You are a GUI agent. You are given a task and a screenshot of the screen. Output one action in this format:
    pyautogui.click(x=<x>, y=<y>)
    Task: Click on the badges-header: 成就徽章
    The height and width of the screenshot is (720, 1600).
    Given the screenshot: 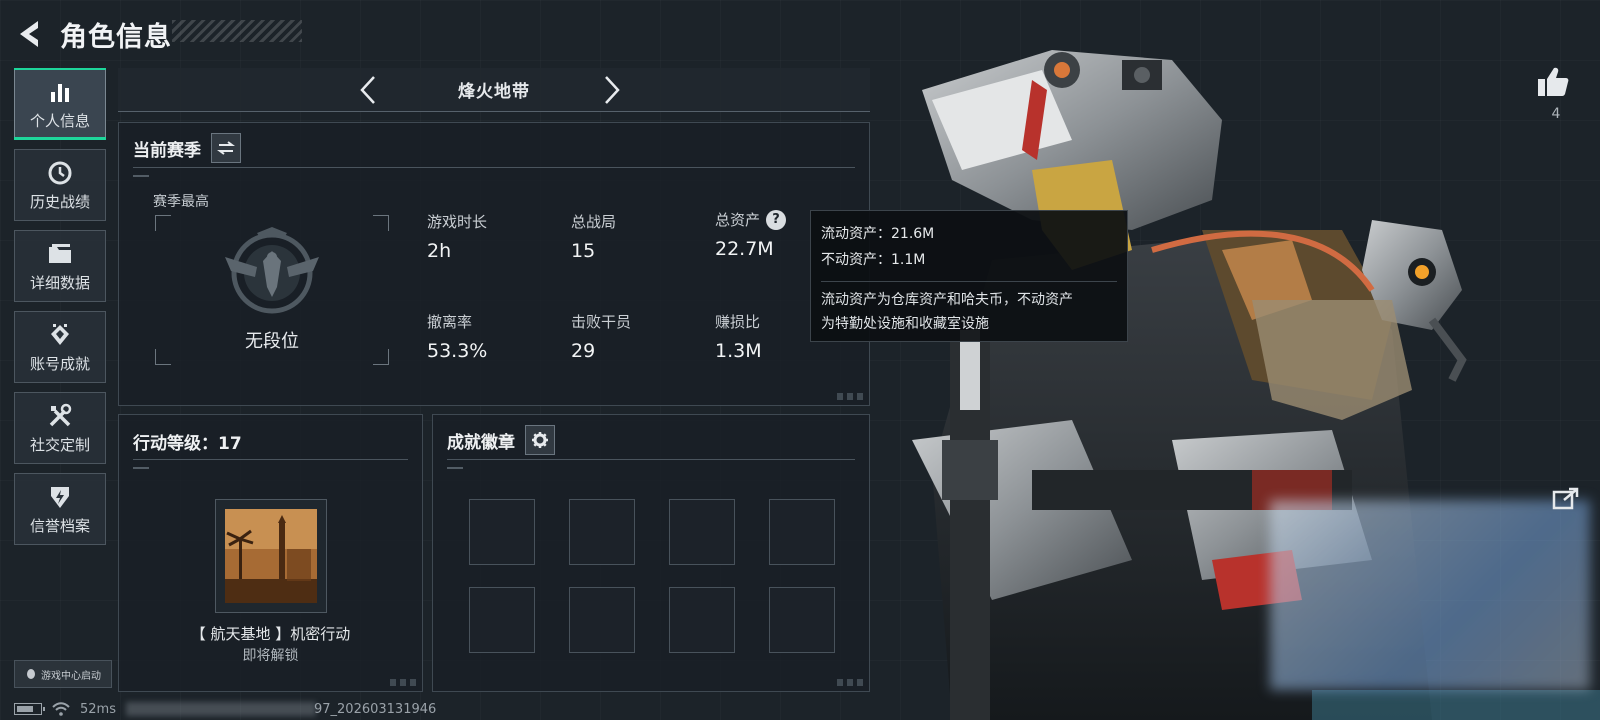 What is the action you would take?
    pyautogui.click(x=501, y=440)
    